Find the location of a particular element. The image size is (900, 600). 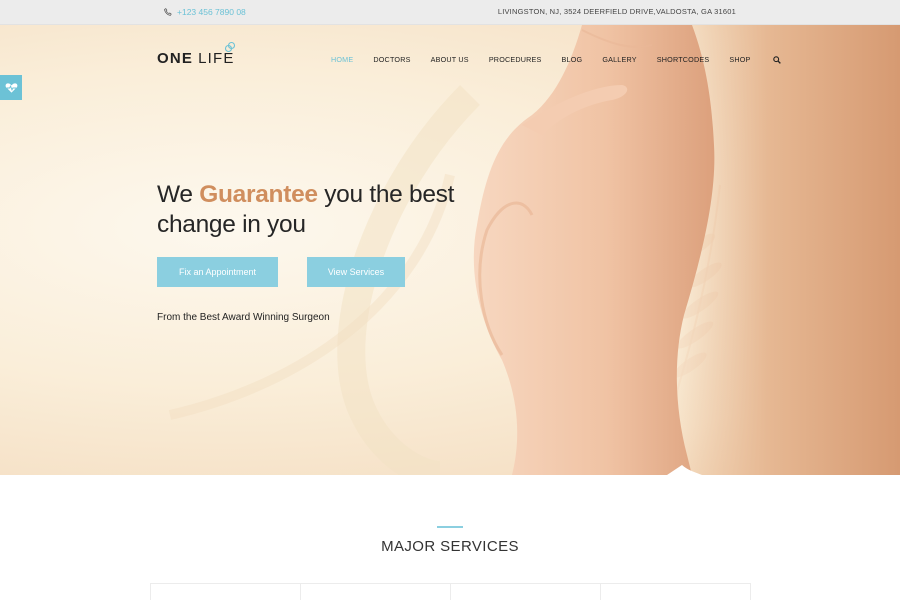

logo-rings-icon is located at coordinates (230, 47).